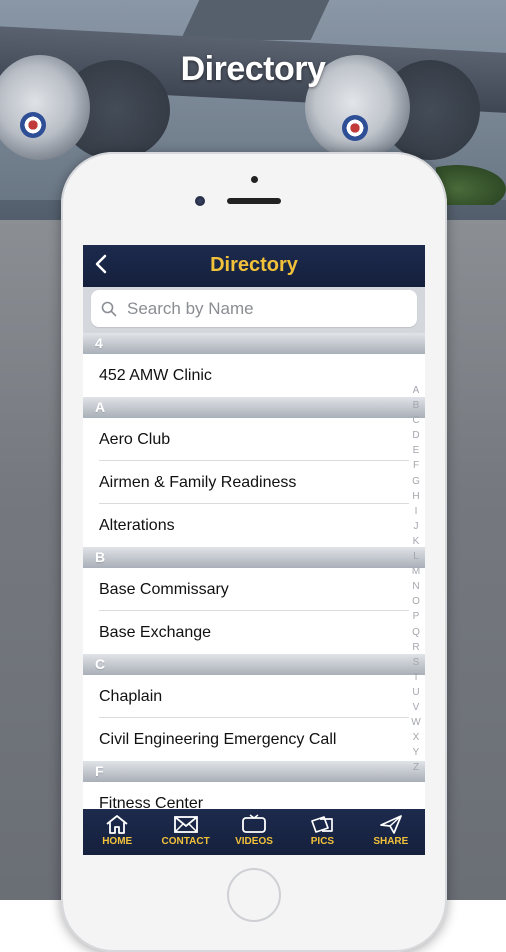 The image size is (506, 952). I want to click on section-header: C, so click(254, 664).